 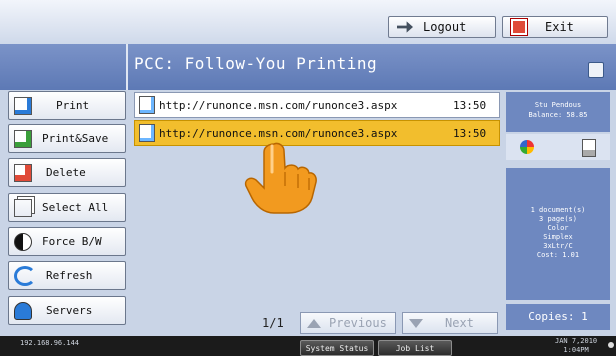 What do you see at coordinates (576, 341) in the screenshot?
I see `date: JAN 7,2010` at bounding box center [576, 341].